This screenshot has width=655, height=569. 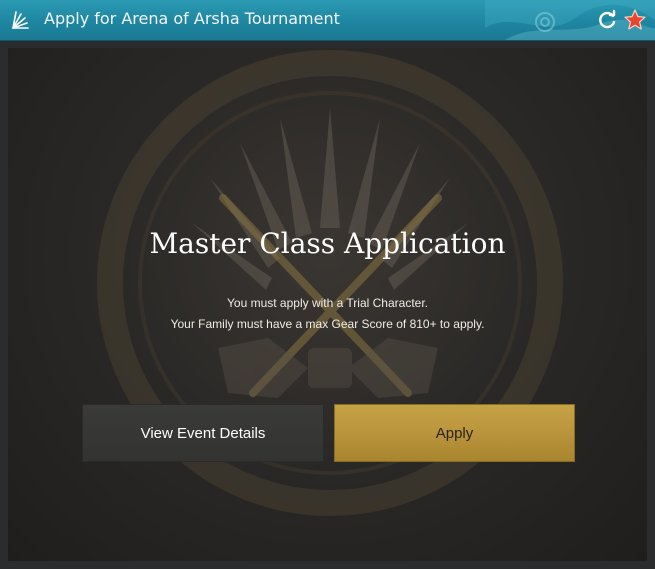 I want to click on favorite-star-icon, so click(x=635, y=20).